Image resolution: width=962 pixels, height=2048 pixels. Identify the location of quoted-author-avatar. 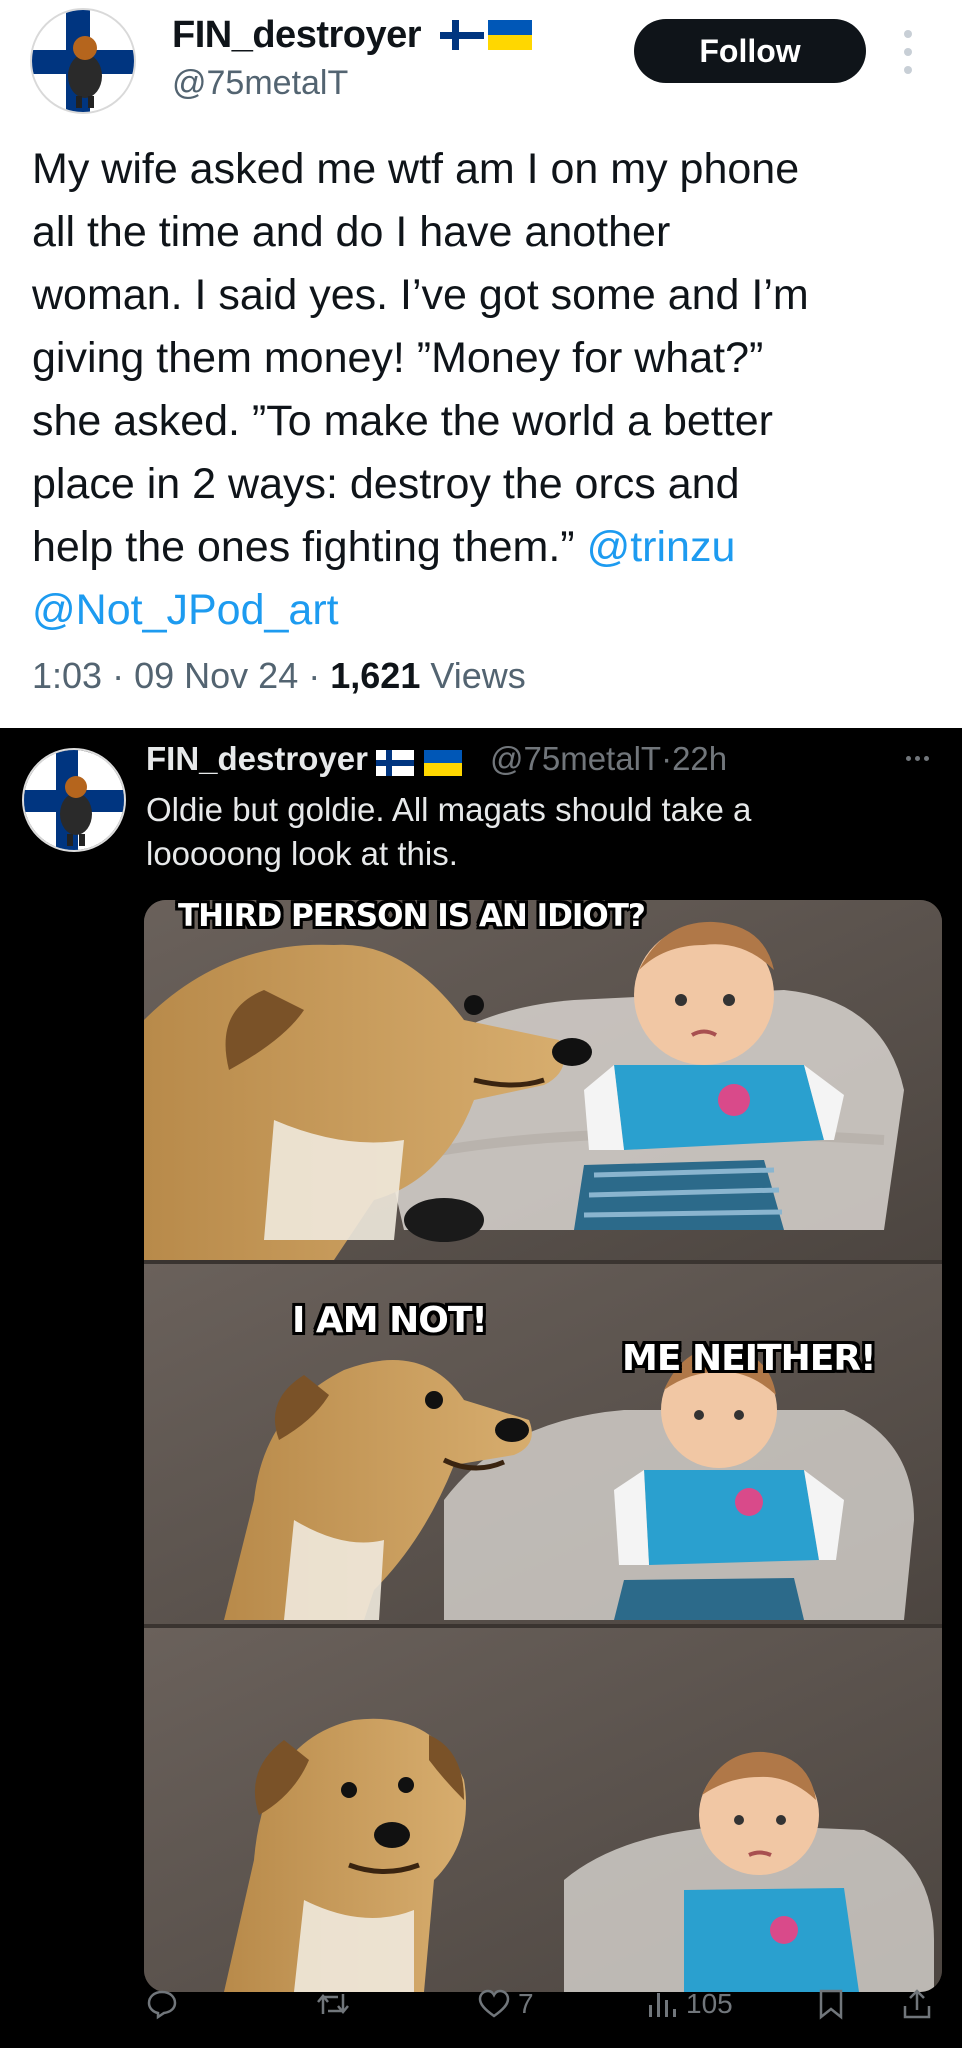
(74, 800).